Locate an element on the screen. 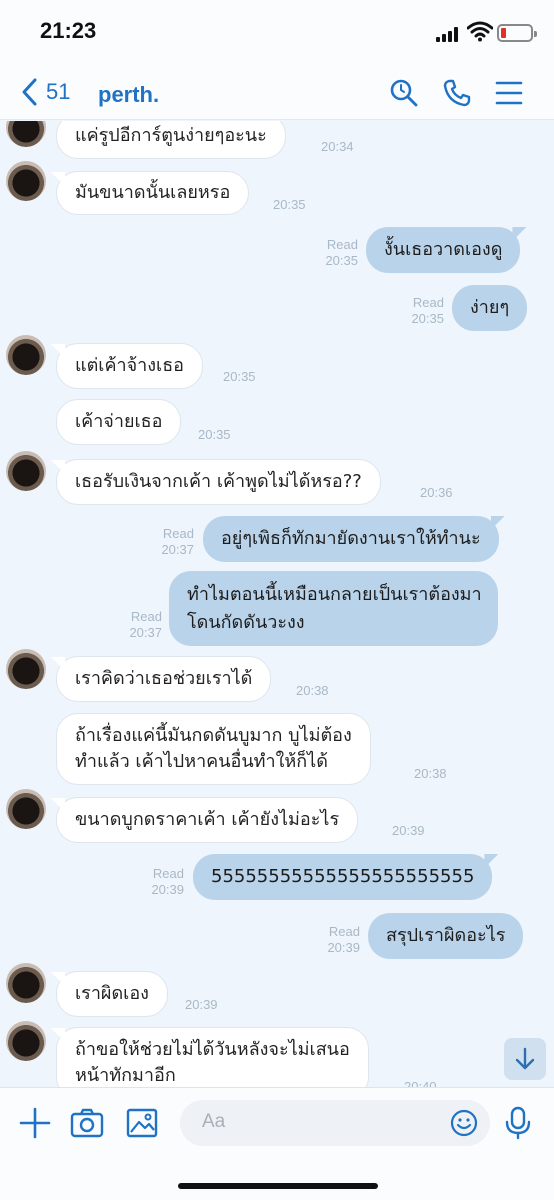 Image resolution: width=554 pixels, height=1200 pixels. scroll-to-bottom-button is located at coordinates (525, 1059).